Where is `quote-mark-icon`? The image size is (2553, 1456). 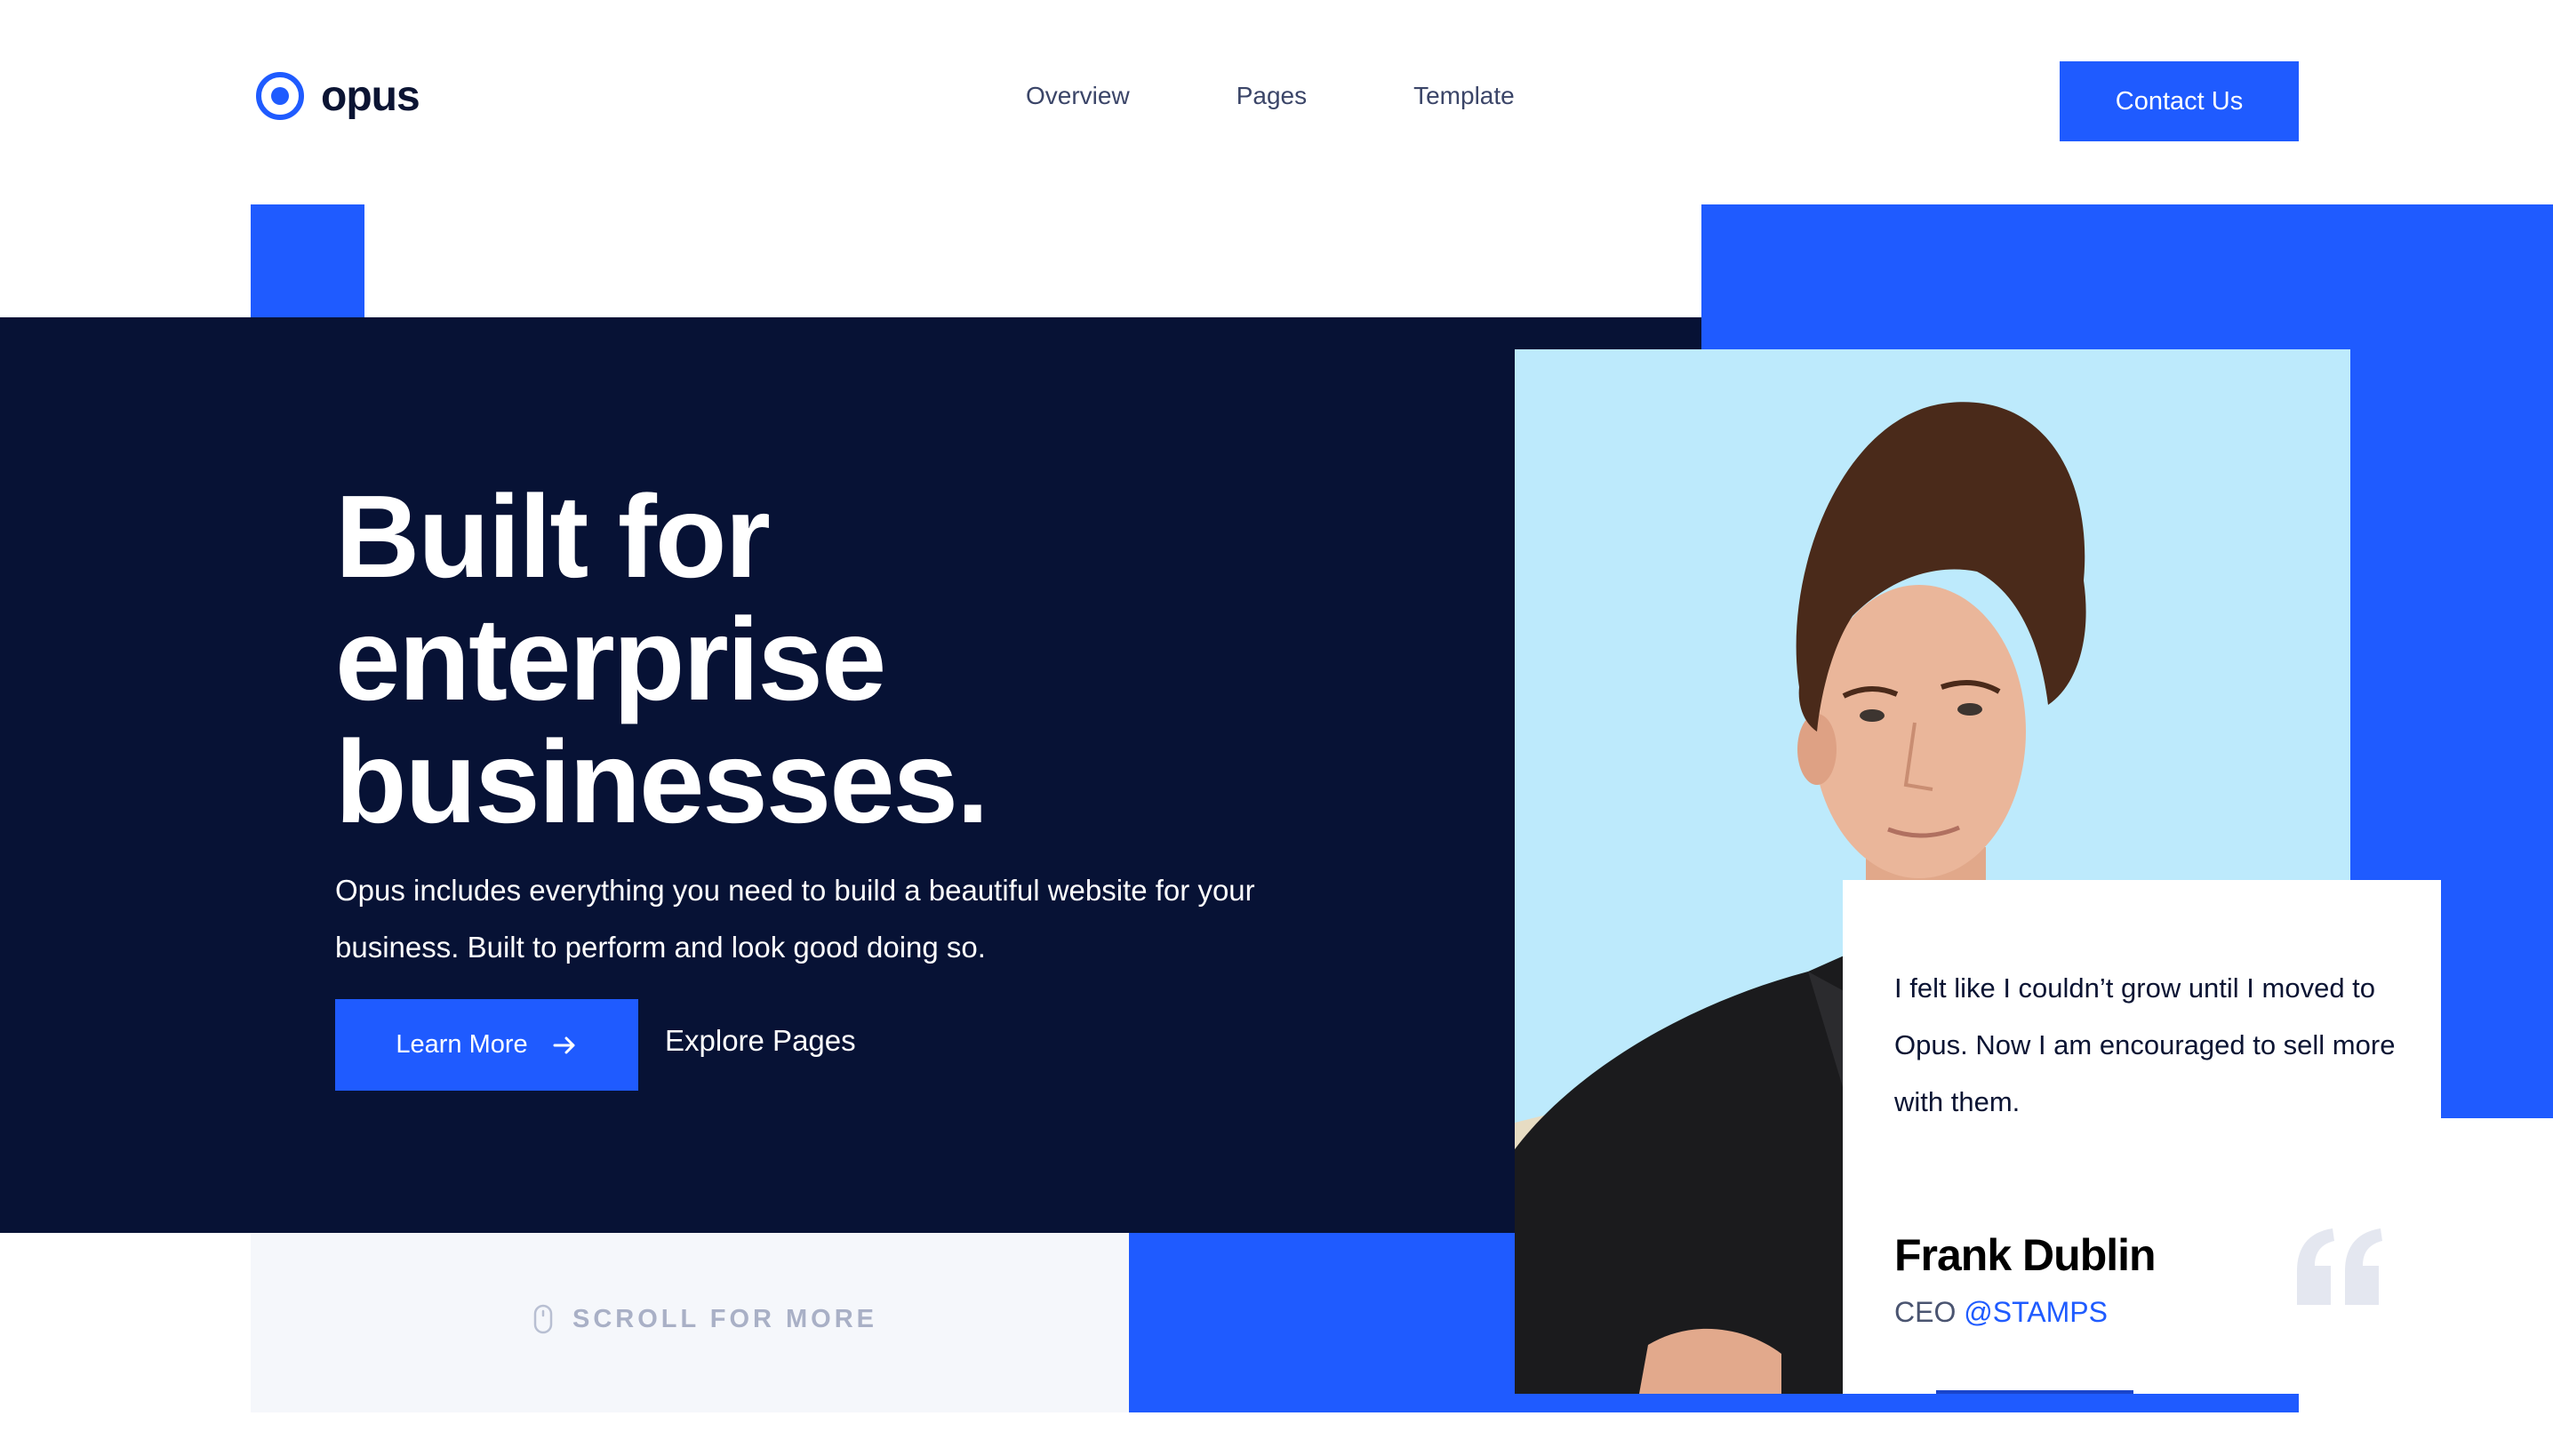 quote-mark-icon is located at coordinates (2339, 1266).